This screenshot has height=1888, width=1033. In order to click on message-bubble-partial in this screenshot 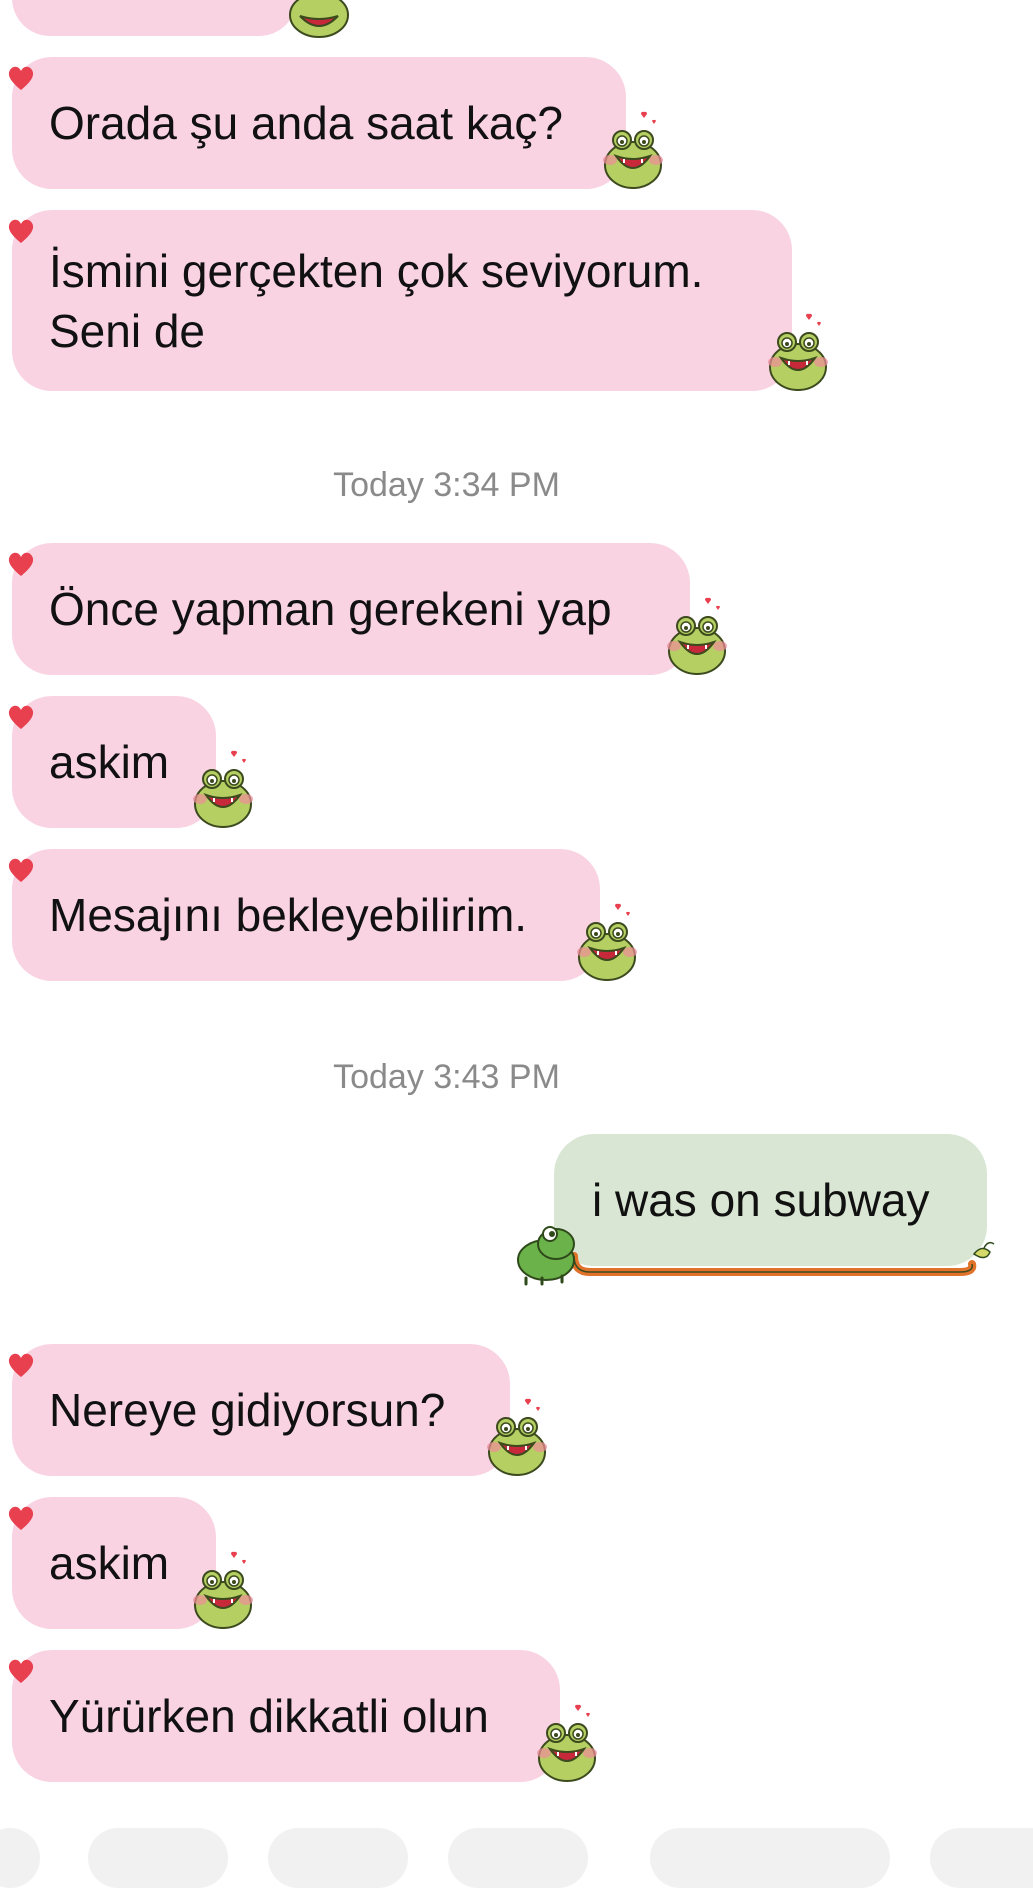, I will do `click(154, 18)`.